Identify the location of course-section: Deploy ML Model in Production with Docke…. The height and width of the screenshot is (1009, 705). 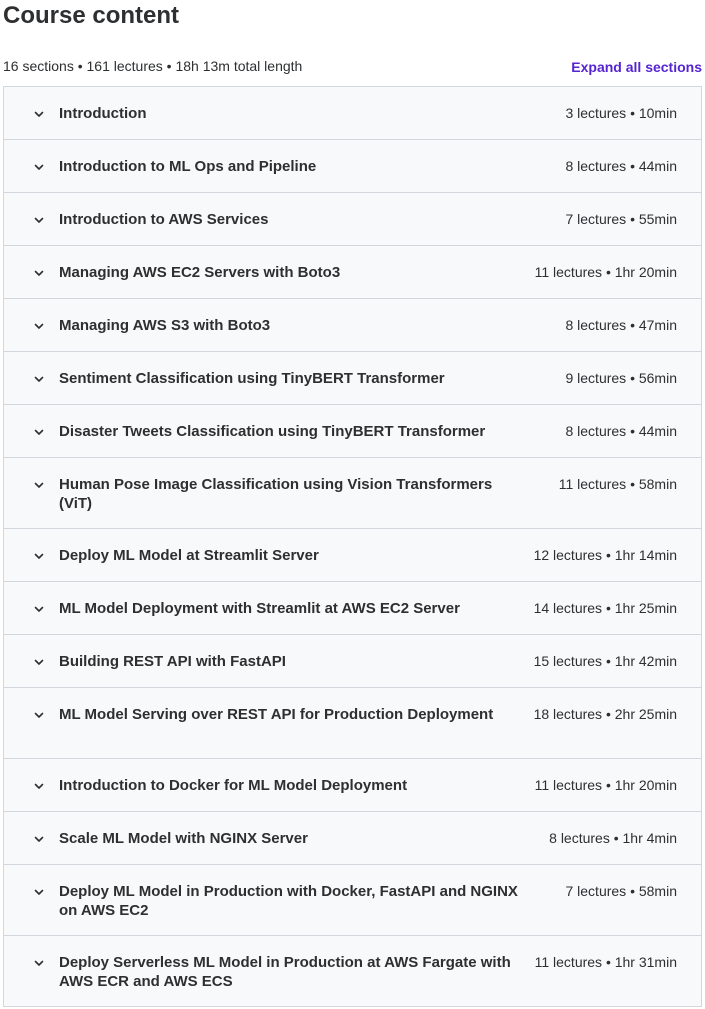
(352, 900).